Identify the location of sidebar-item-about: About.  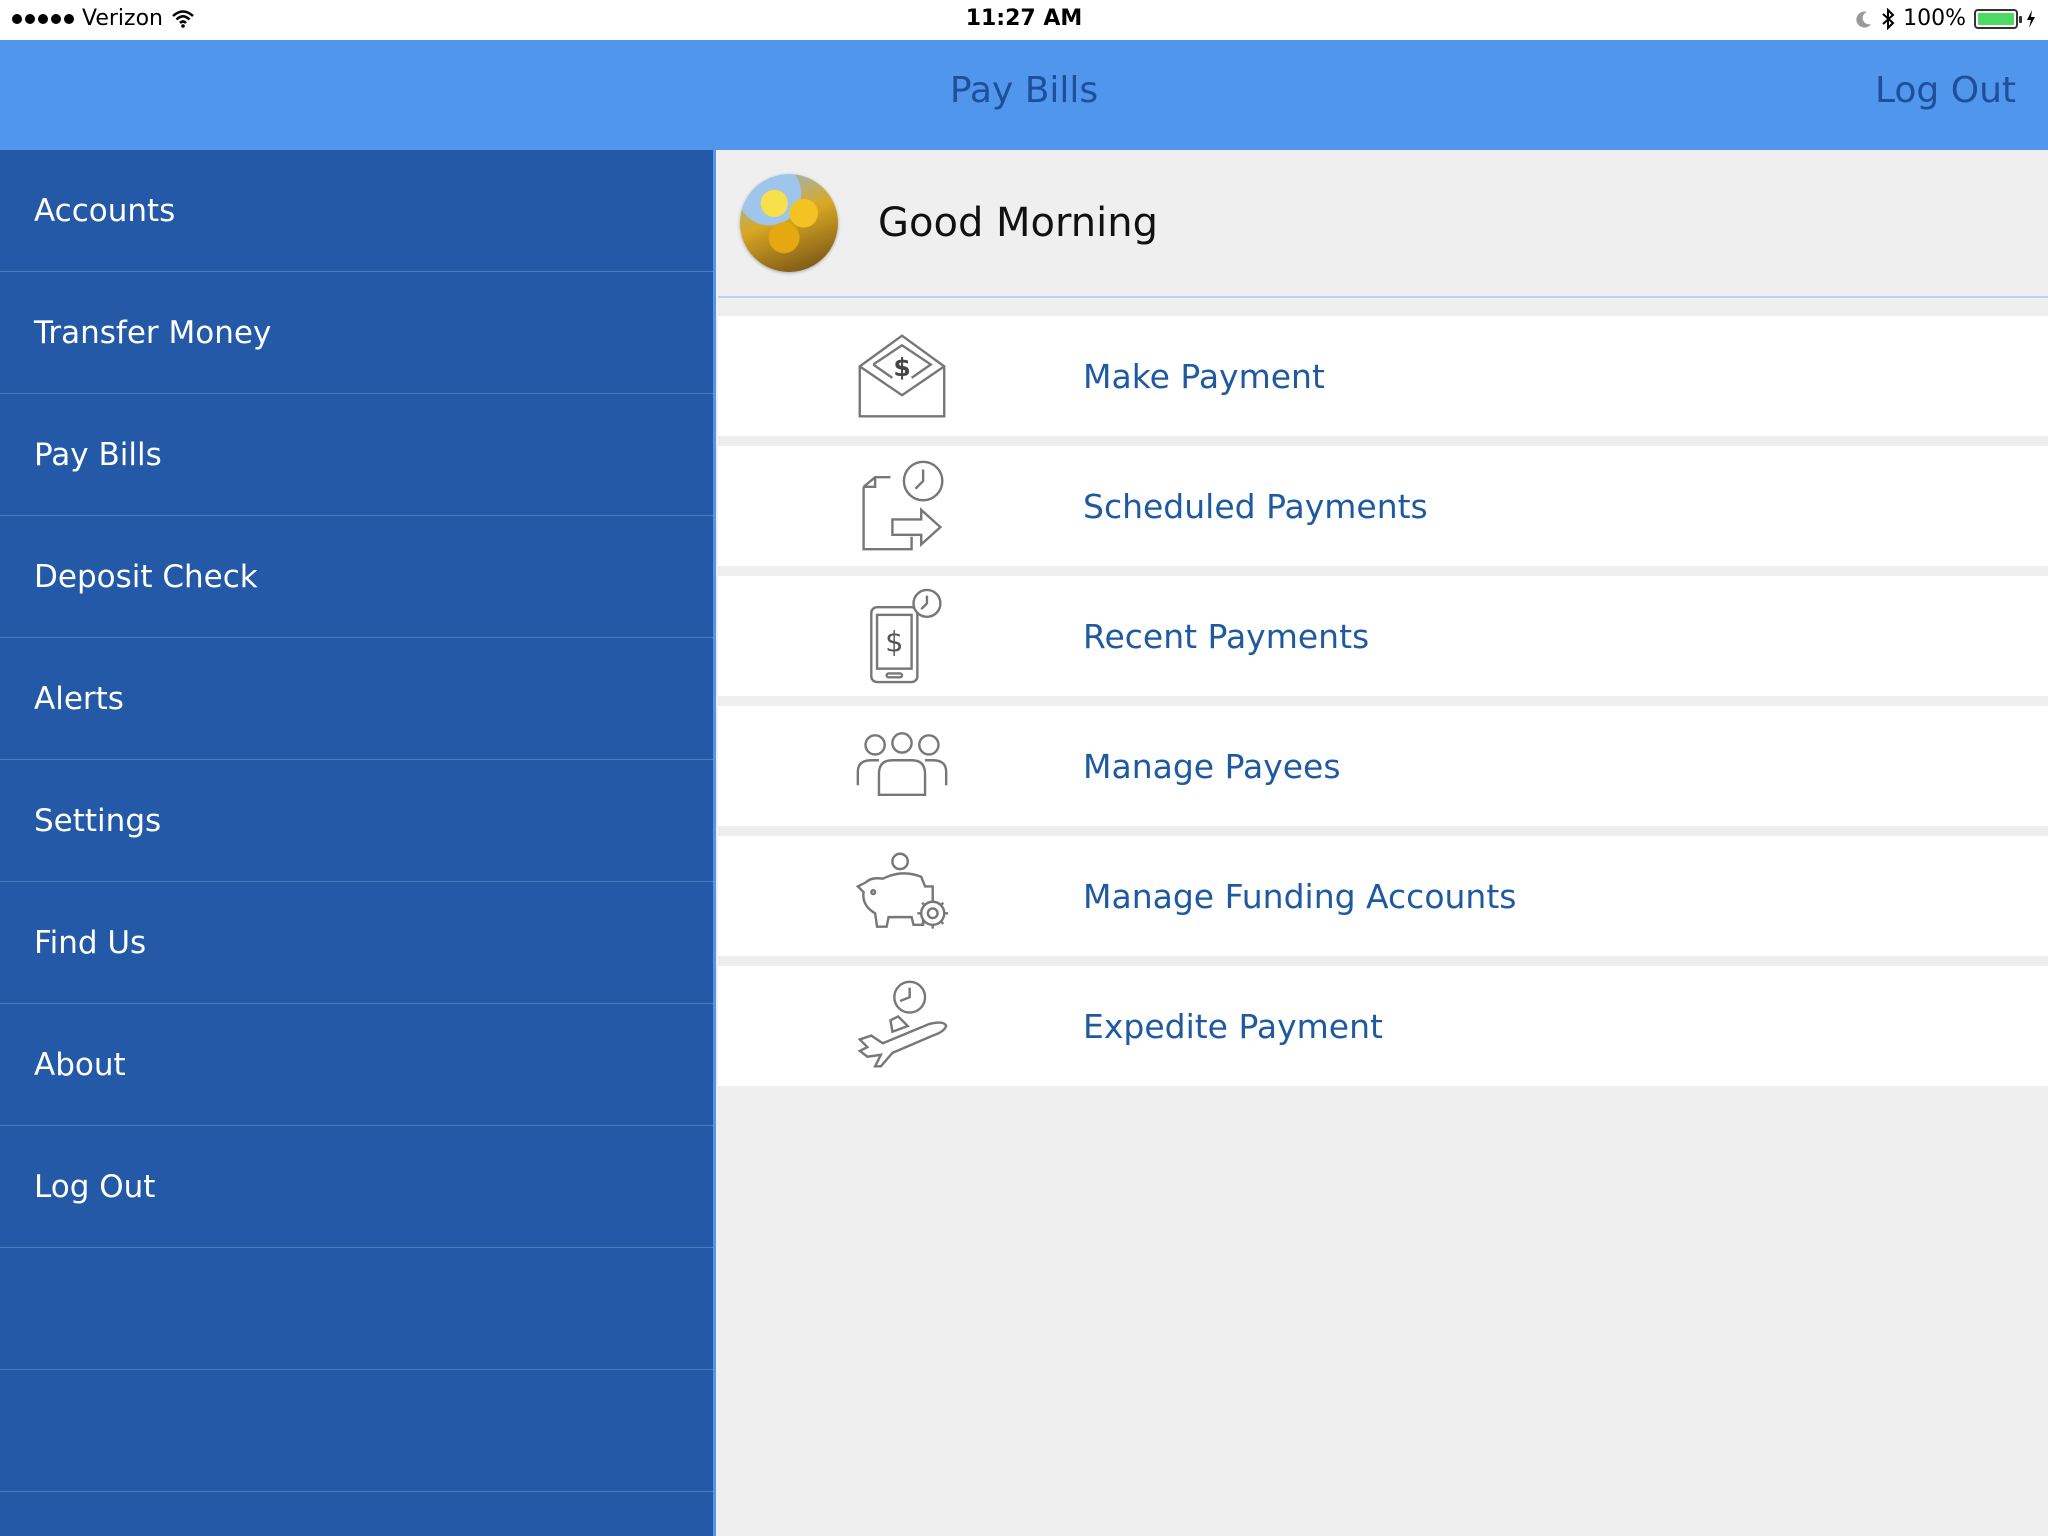
(356, 1065).